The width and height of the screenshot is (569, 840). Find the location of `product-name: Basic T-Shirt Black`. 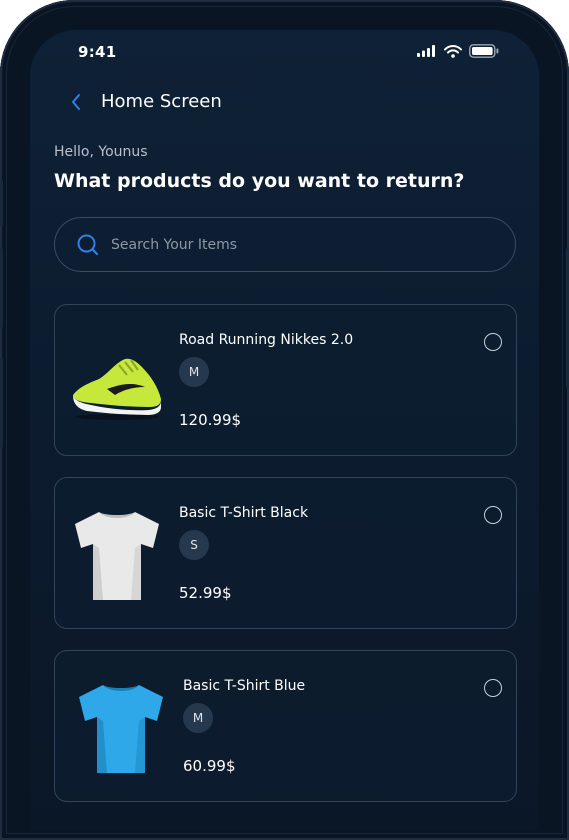

product-name: Basic T-Shirt Black is located at coordinates (244, 513).